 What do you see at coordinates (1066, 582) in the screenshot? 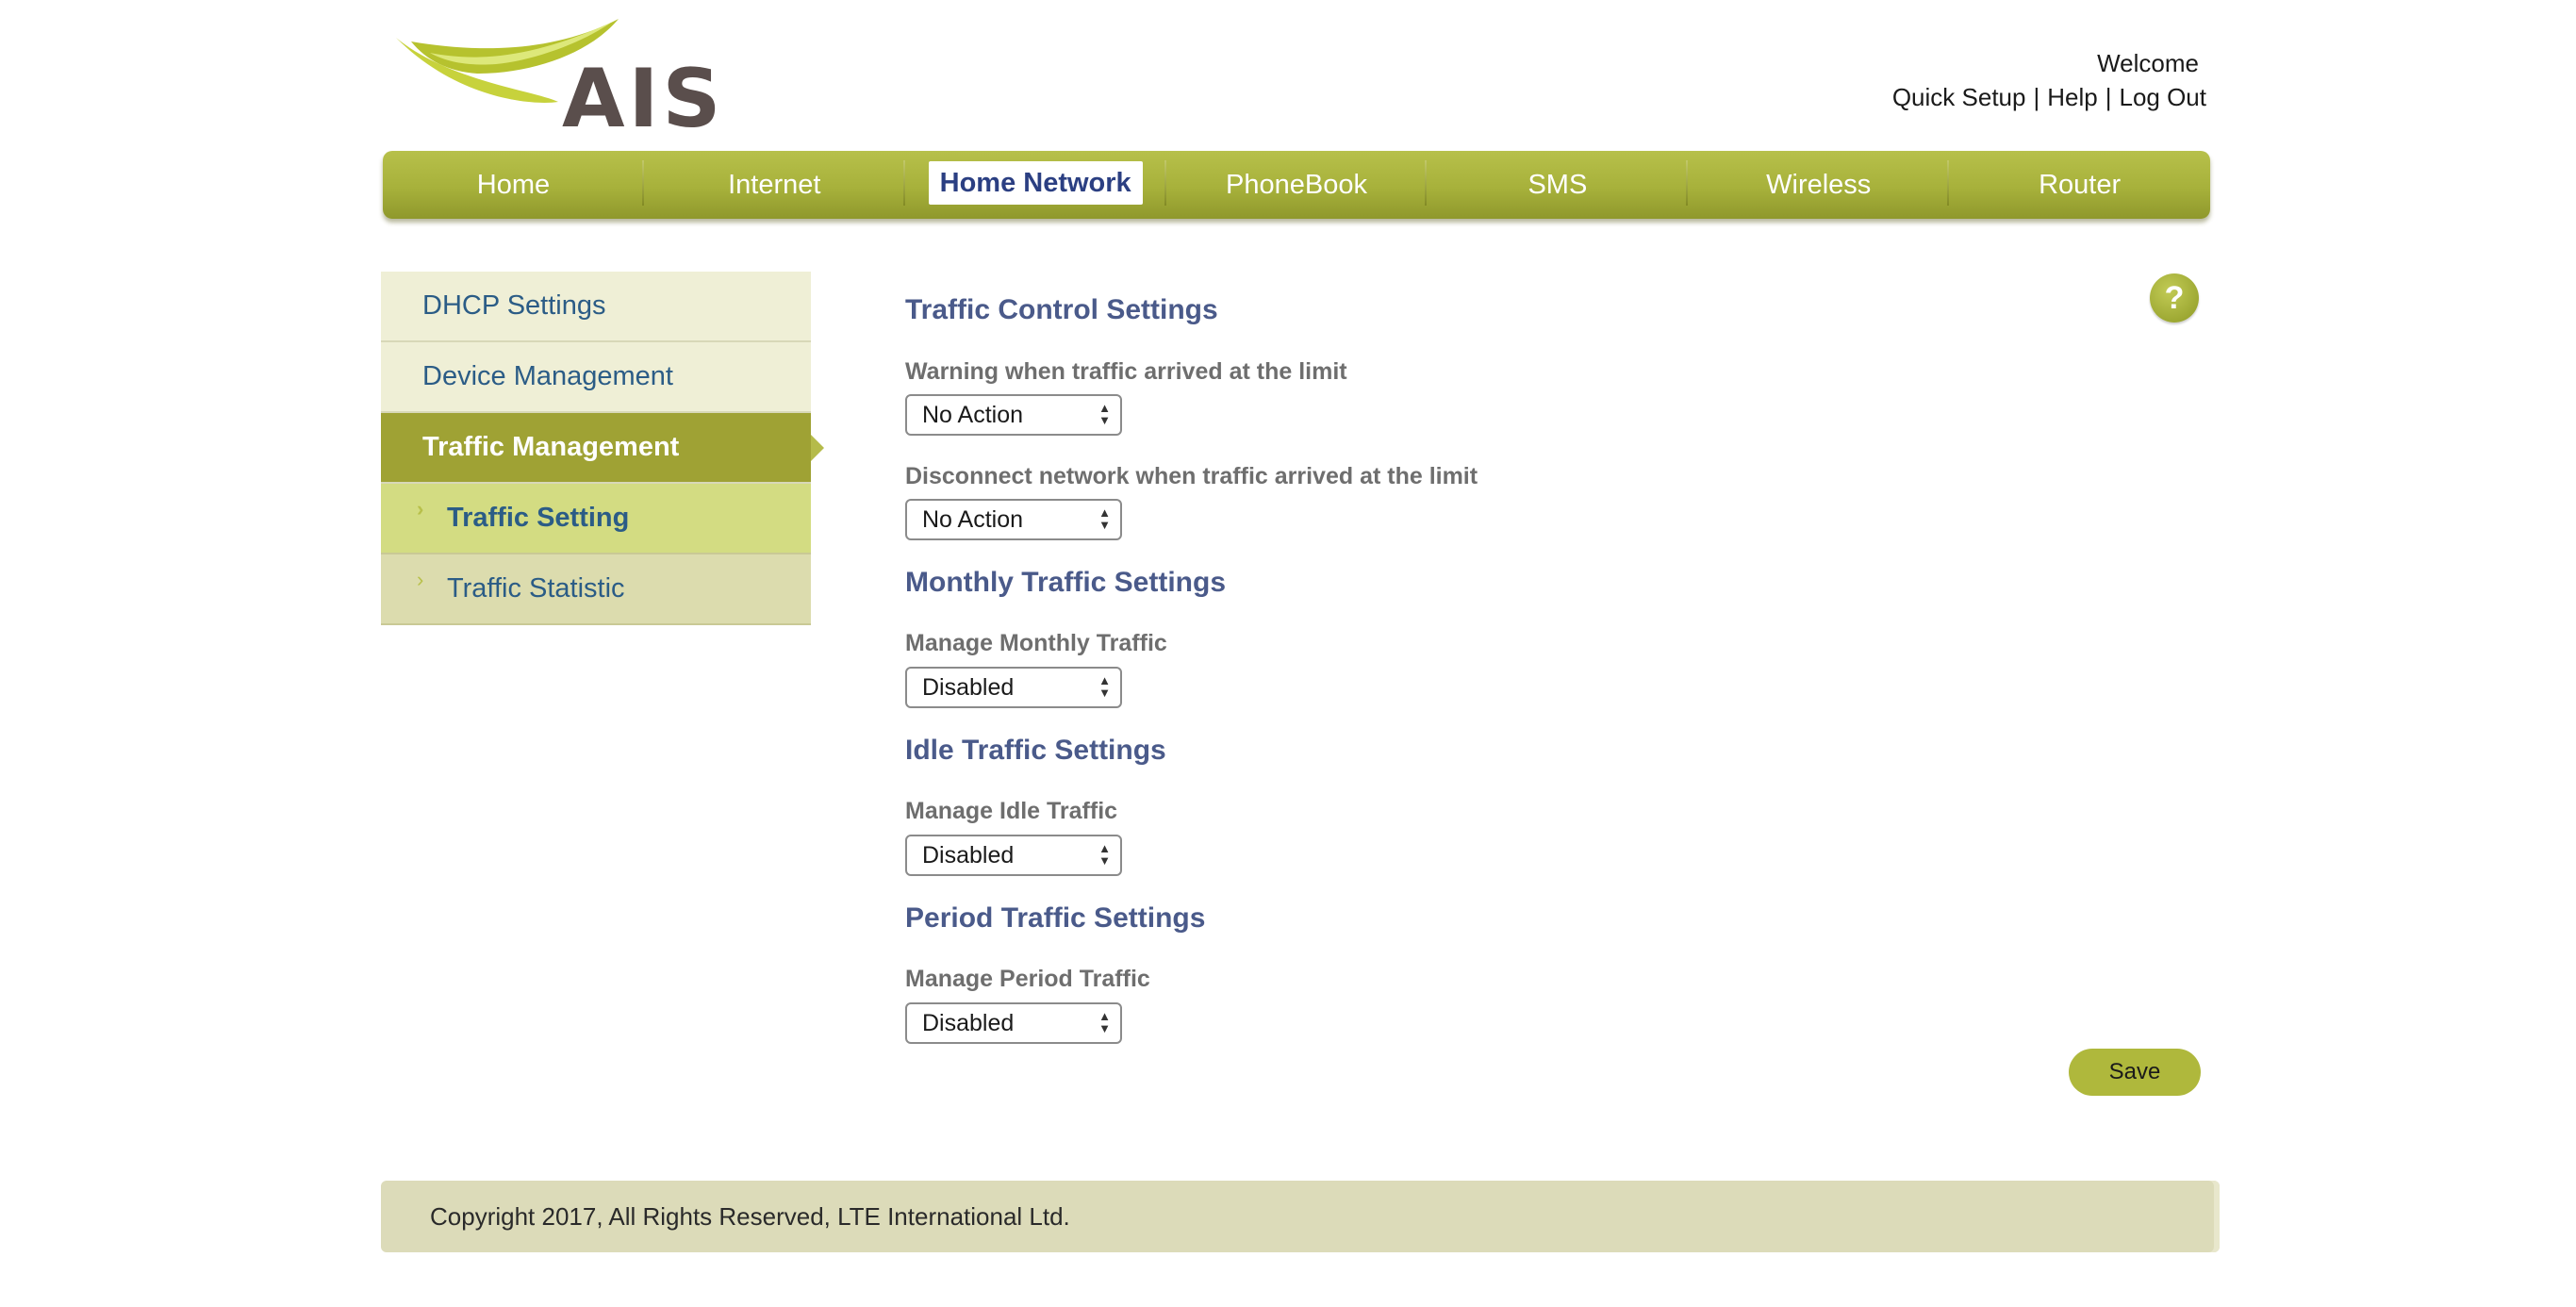
I see `section-title-monthly: Monthly Traffic Settings` at bounding box center [1066, 582].